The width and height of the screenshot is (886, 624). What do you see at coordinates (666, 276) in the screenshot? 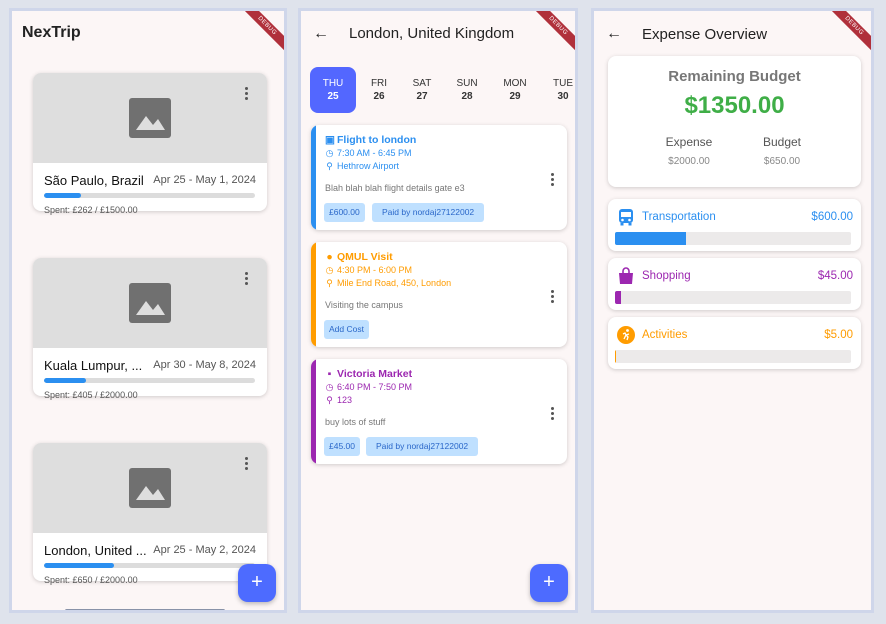
I see `category-name: Shopping` at bounding box center [666, 276].